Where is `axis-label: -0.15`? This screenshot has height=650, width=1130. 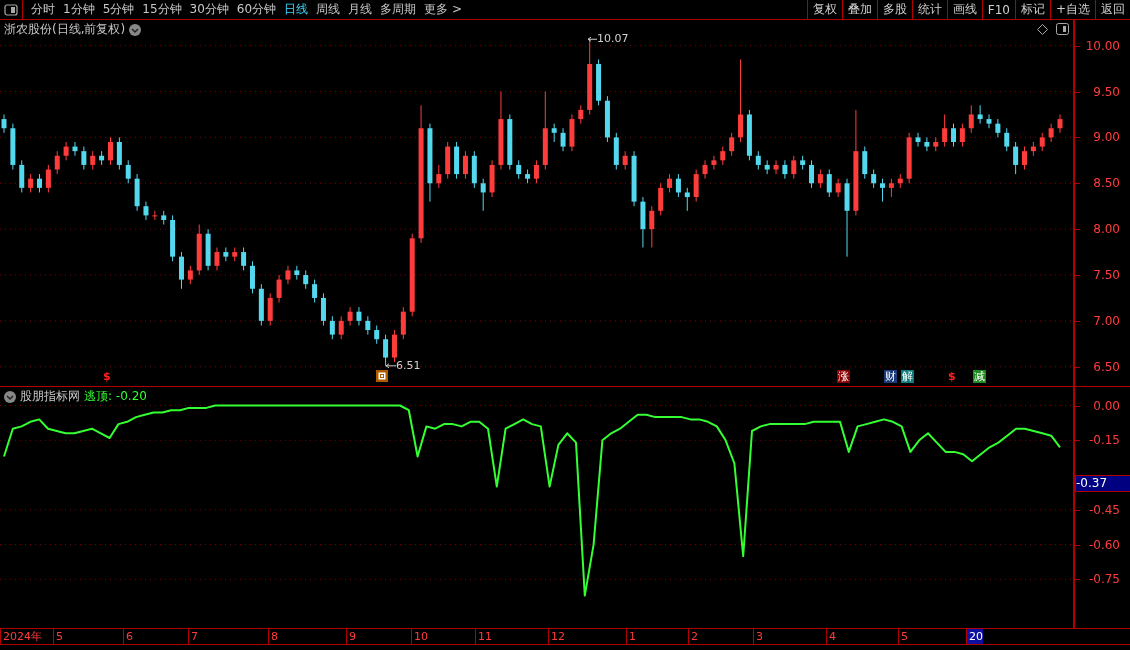 axis-label: -0.15 is located at coordinates (1104, 440).